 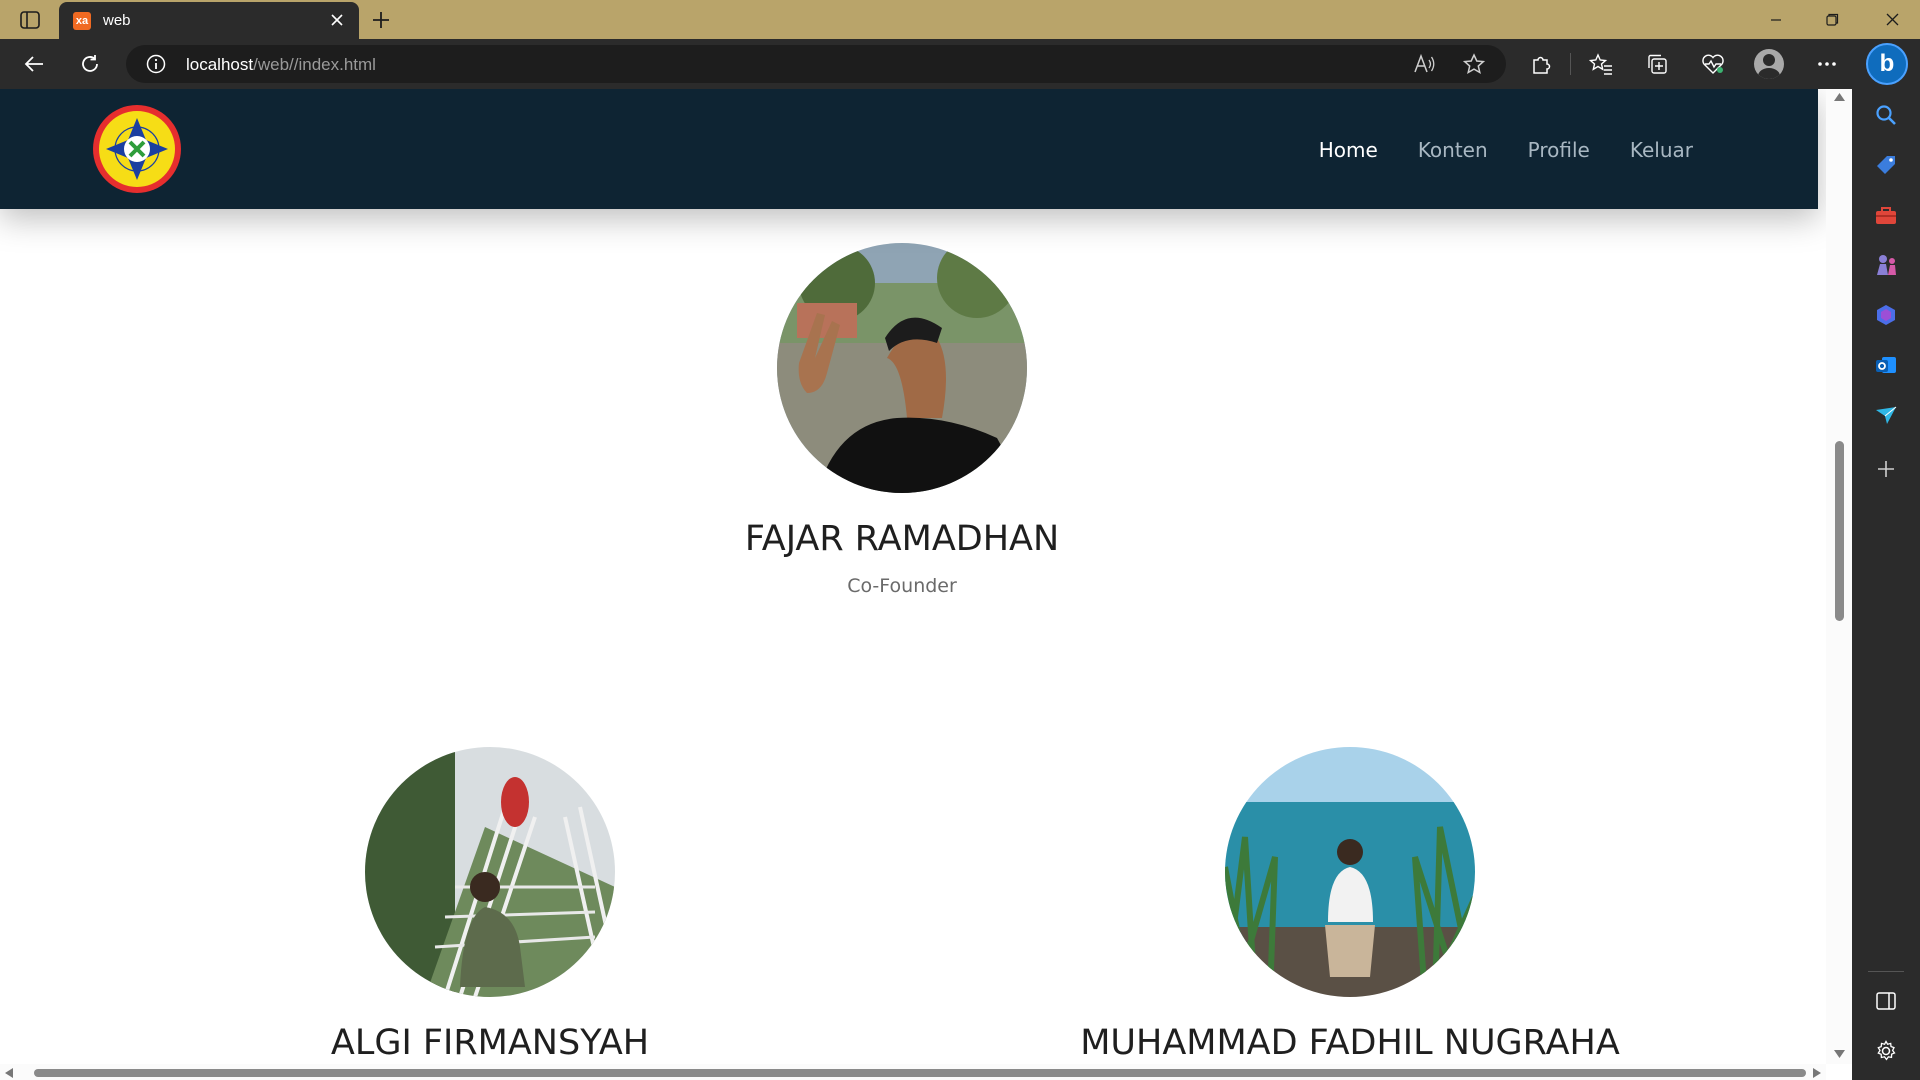 I want to click on minimize-icon, so click(x=1776, y=19).